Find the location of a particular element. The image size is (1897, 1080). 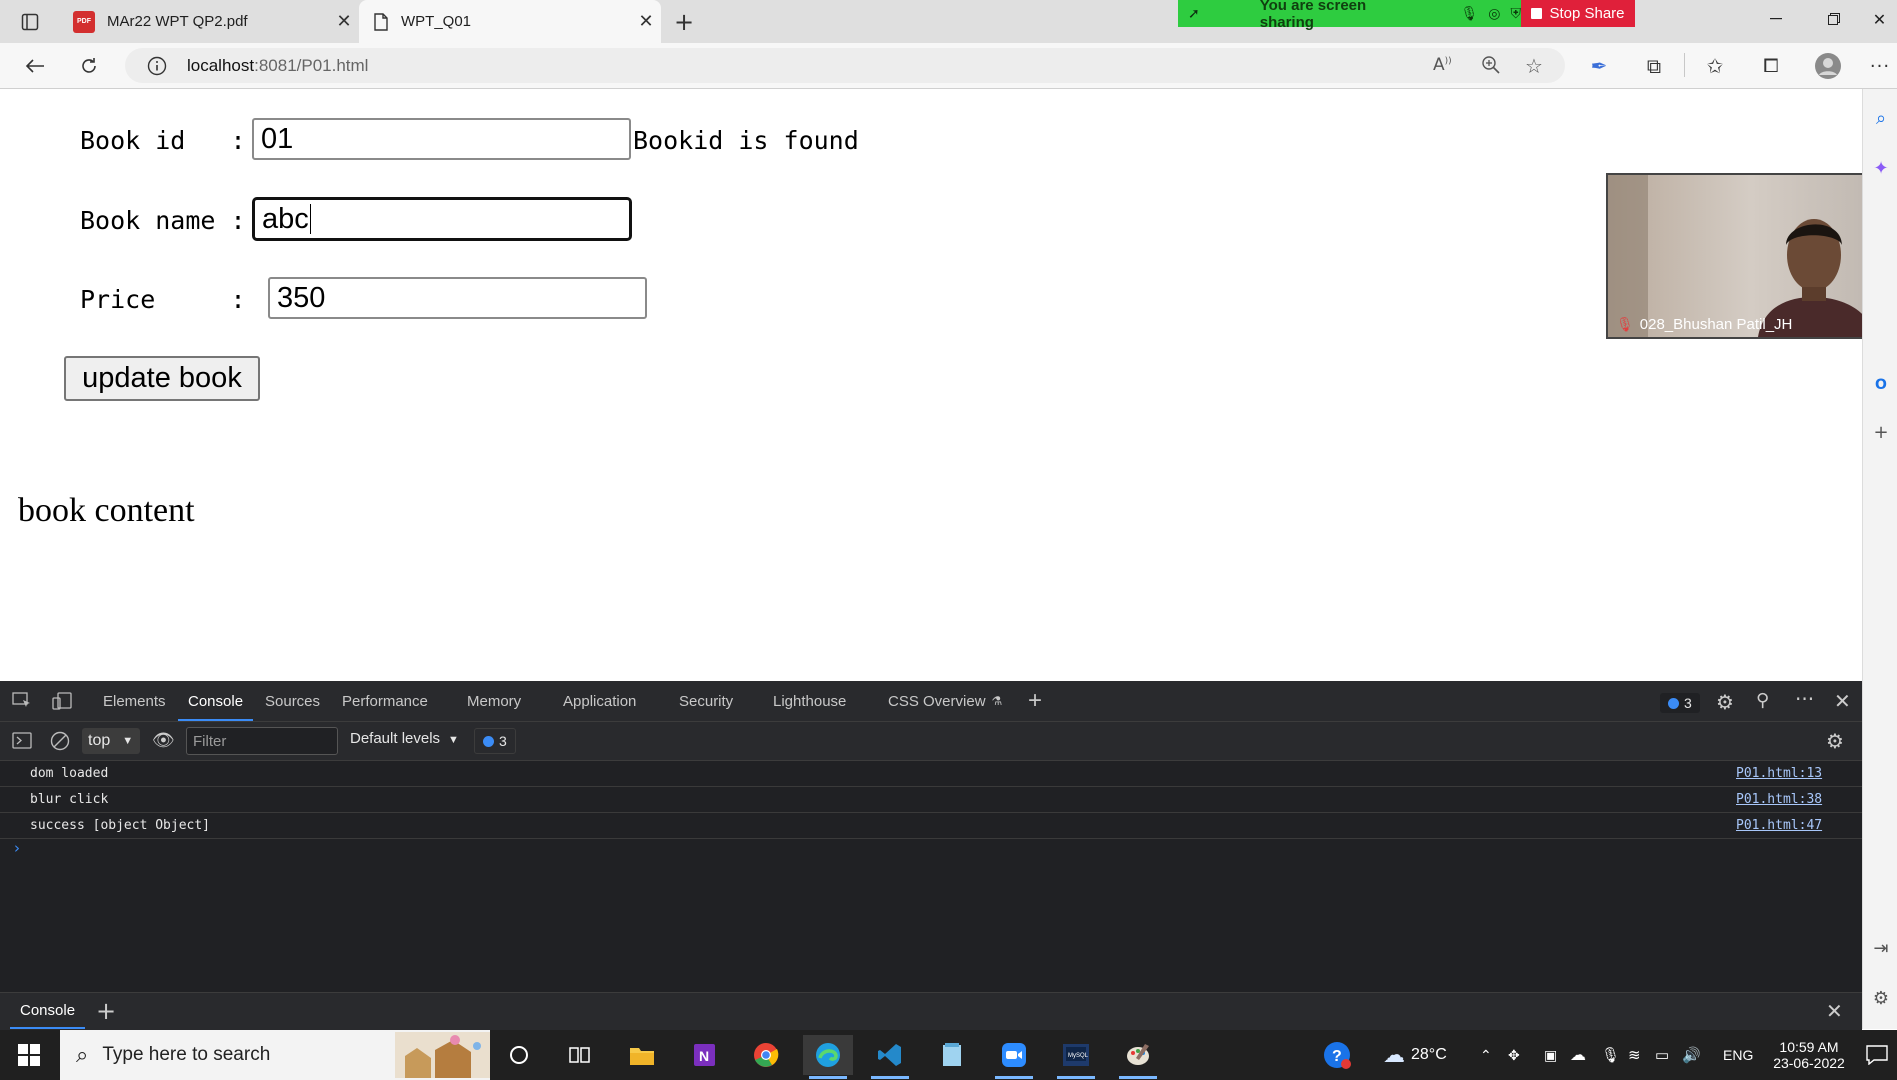

battery-icon: ▭ is located at coordinates (1662, 1055).